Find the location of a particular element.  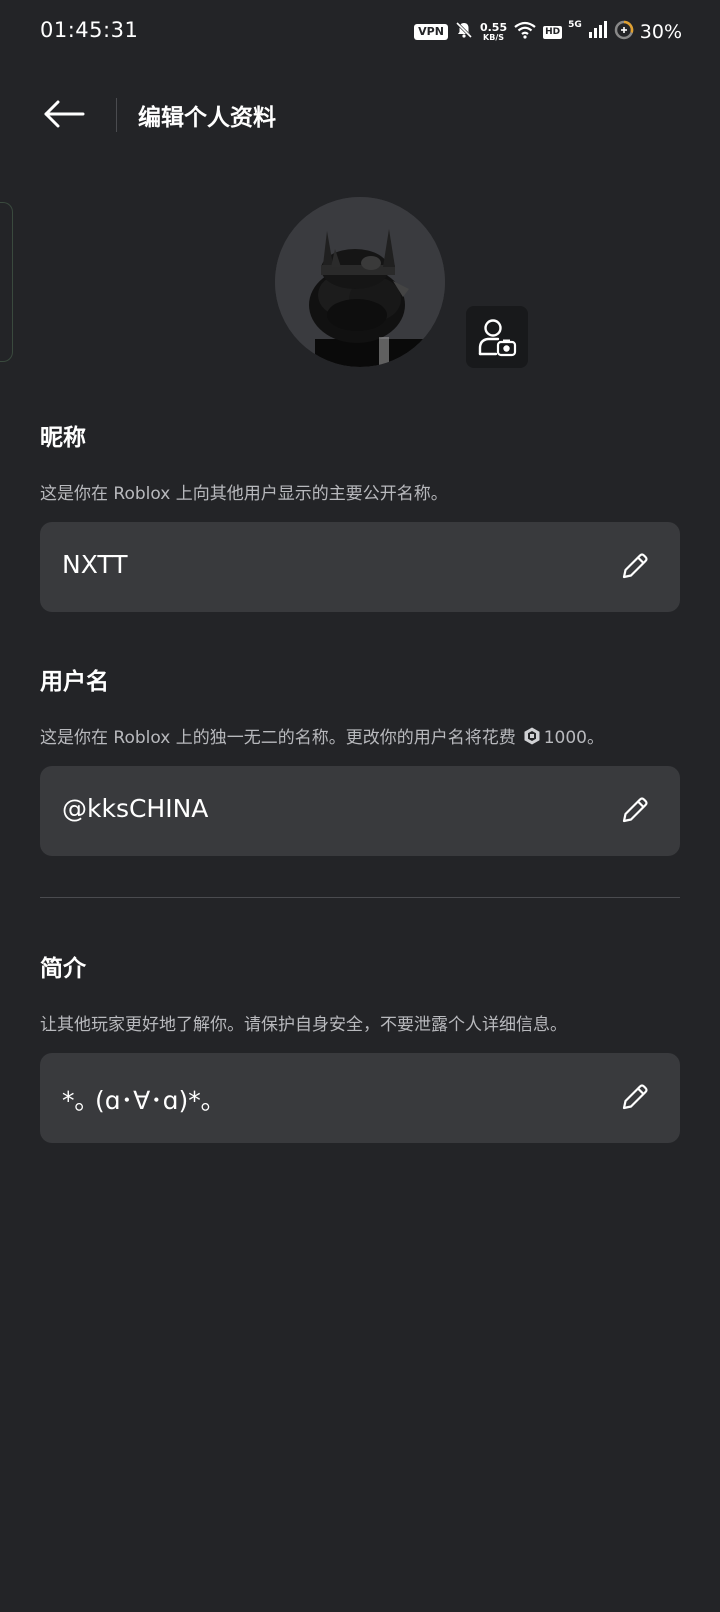

network-speed: 0.55 KB/S is located at coordinates (493, 32).